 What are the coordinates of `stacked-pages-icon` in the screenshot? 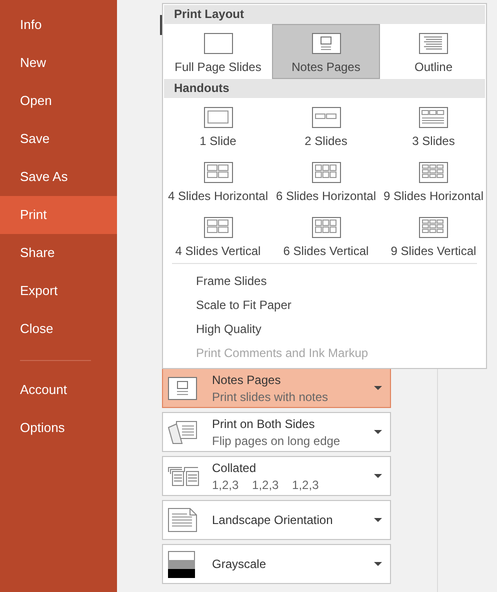 It's located at (183, 476).